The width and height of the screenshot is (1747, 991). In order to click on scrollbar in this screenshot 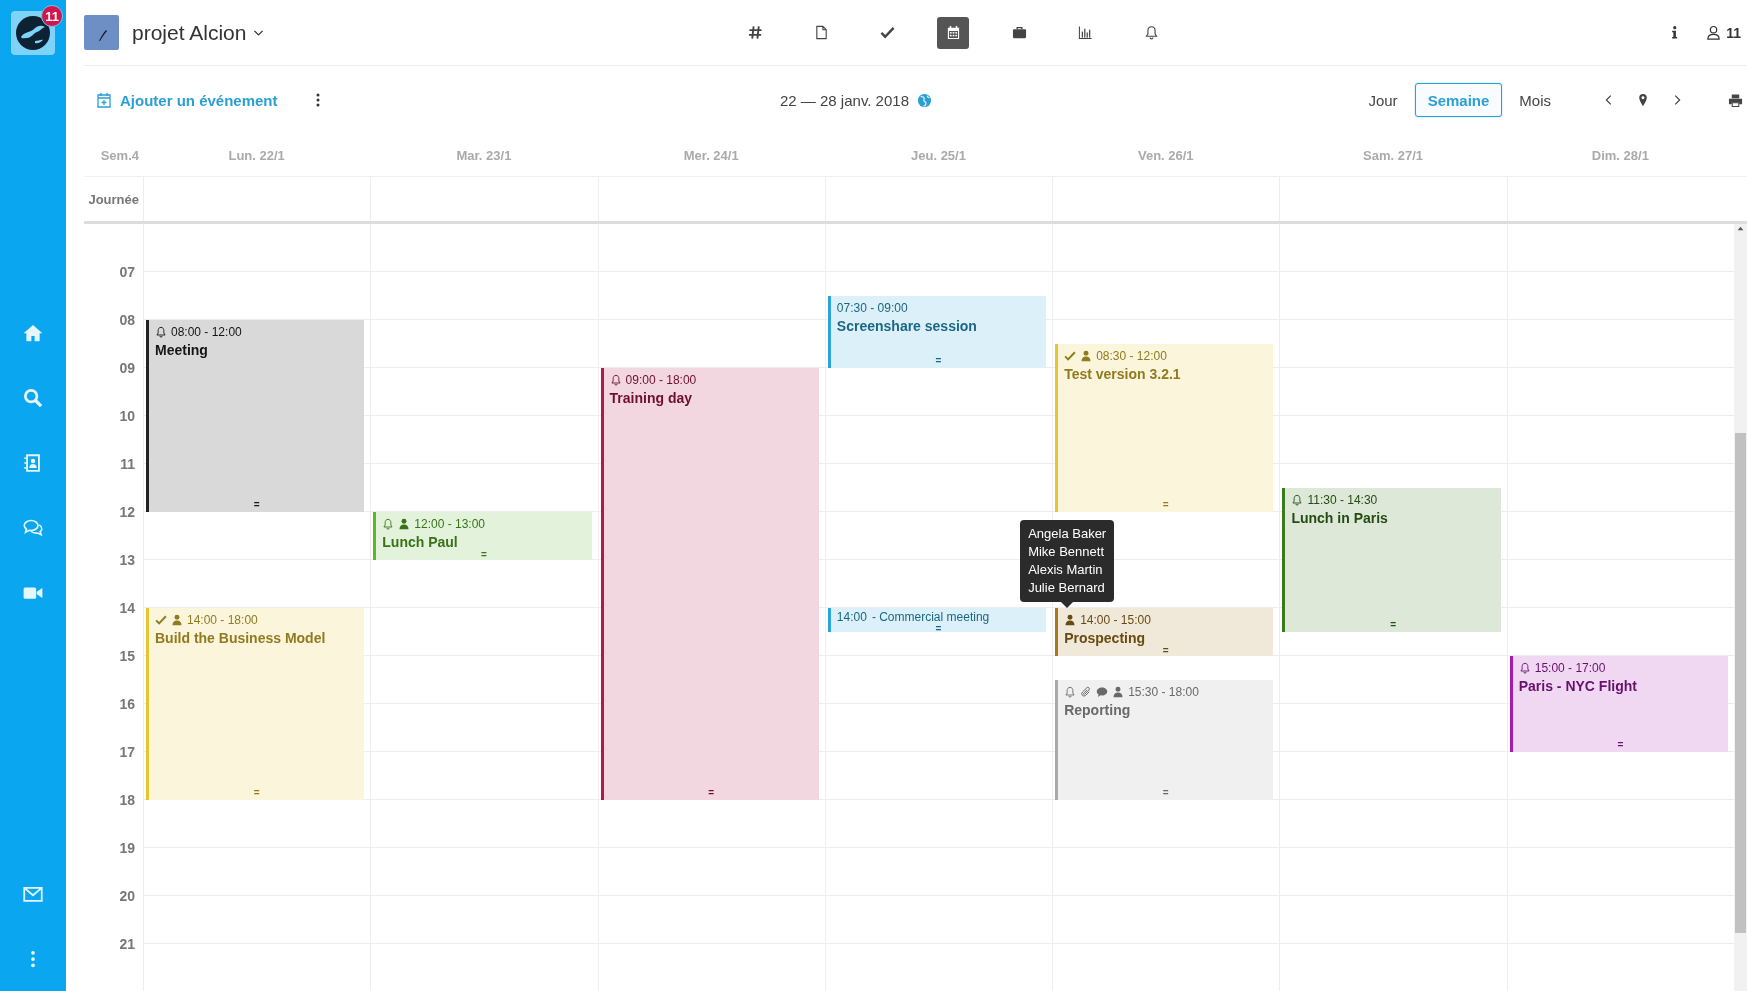, I will do `click(1740, 607)`.